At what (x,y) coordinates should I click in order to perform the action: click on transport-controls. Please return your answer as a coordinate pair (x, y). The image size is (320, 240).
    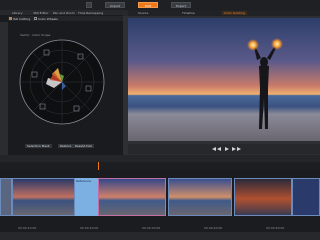
    Looking at the image, I should click on (226, 149).